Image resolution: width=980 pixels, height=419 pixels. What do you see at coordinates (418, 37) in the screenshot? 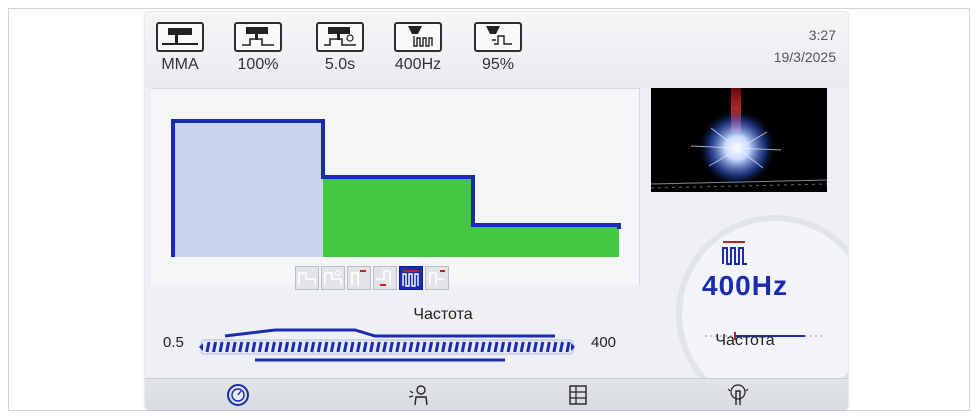
I see `pulse-frequency-icon` at bounding box center [418, 37].